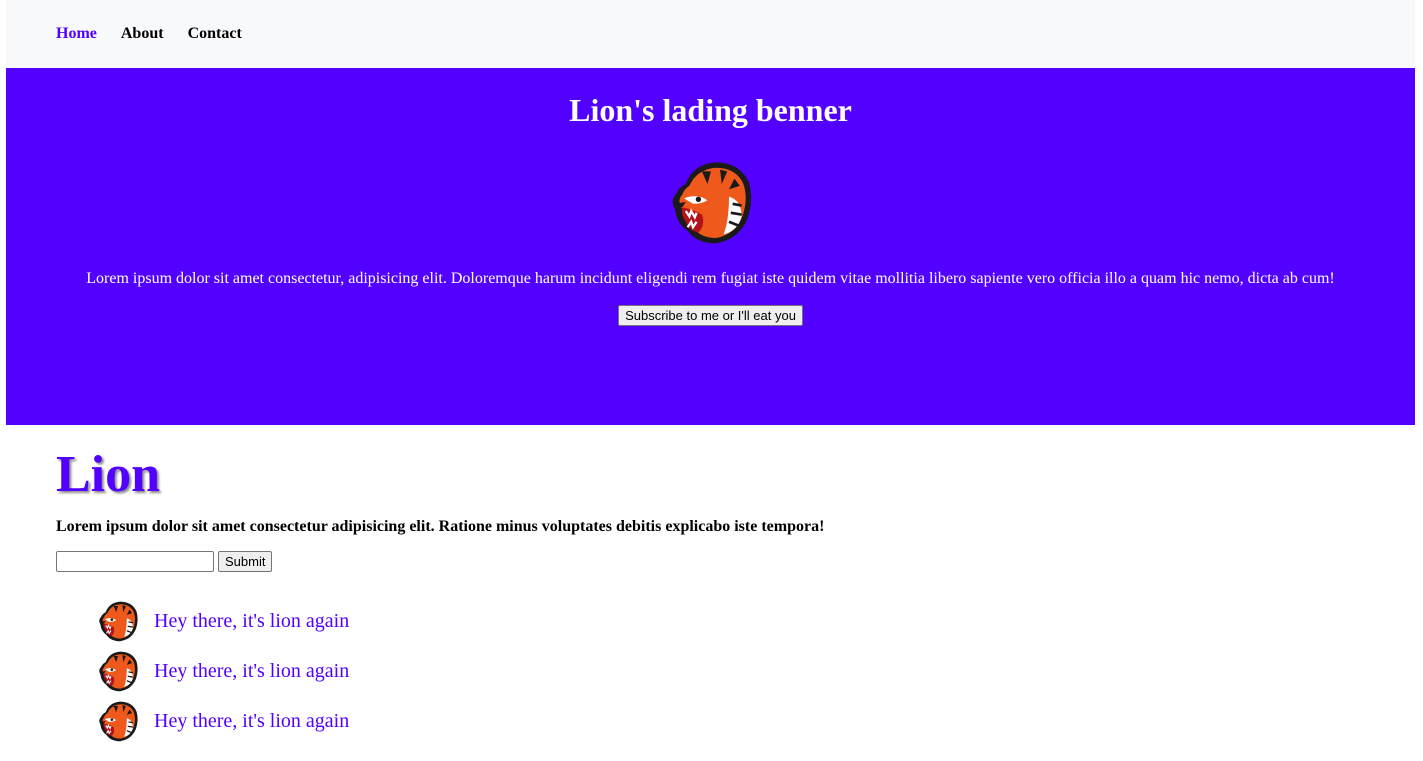 Image resolution: width=1423 pixels, height=761 pixels. Describe the element at coordinates (710, 110) in the screenshot. I see `banner-title: Lion's lading benner` at that location.